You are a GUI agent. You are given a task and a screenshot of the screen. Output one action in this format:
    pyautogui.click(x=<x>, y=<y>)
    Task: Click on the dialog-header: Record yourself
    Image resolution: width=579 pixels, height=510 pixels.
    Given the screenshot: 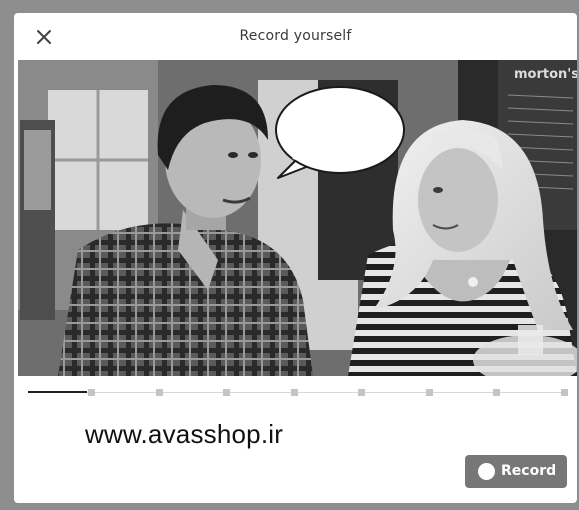 What is the action you would take?
    pyautogui.click(x=295, y=37)
    